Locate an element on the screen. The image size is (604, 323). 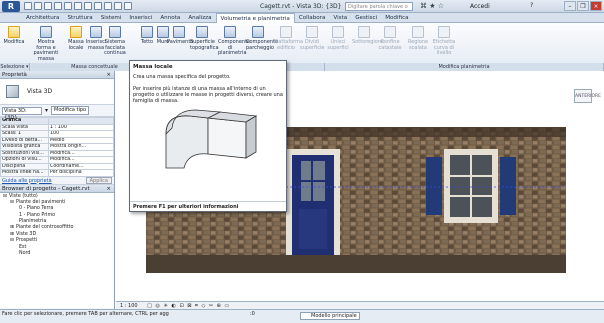
regione-scalata-icon is located at coordinates (418, 32).